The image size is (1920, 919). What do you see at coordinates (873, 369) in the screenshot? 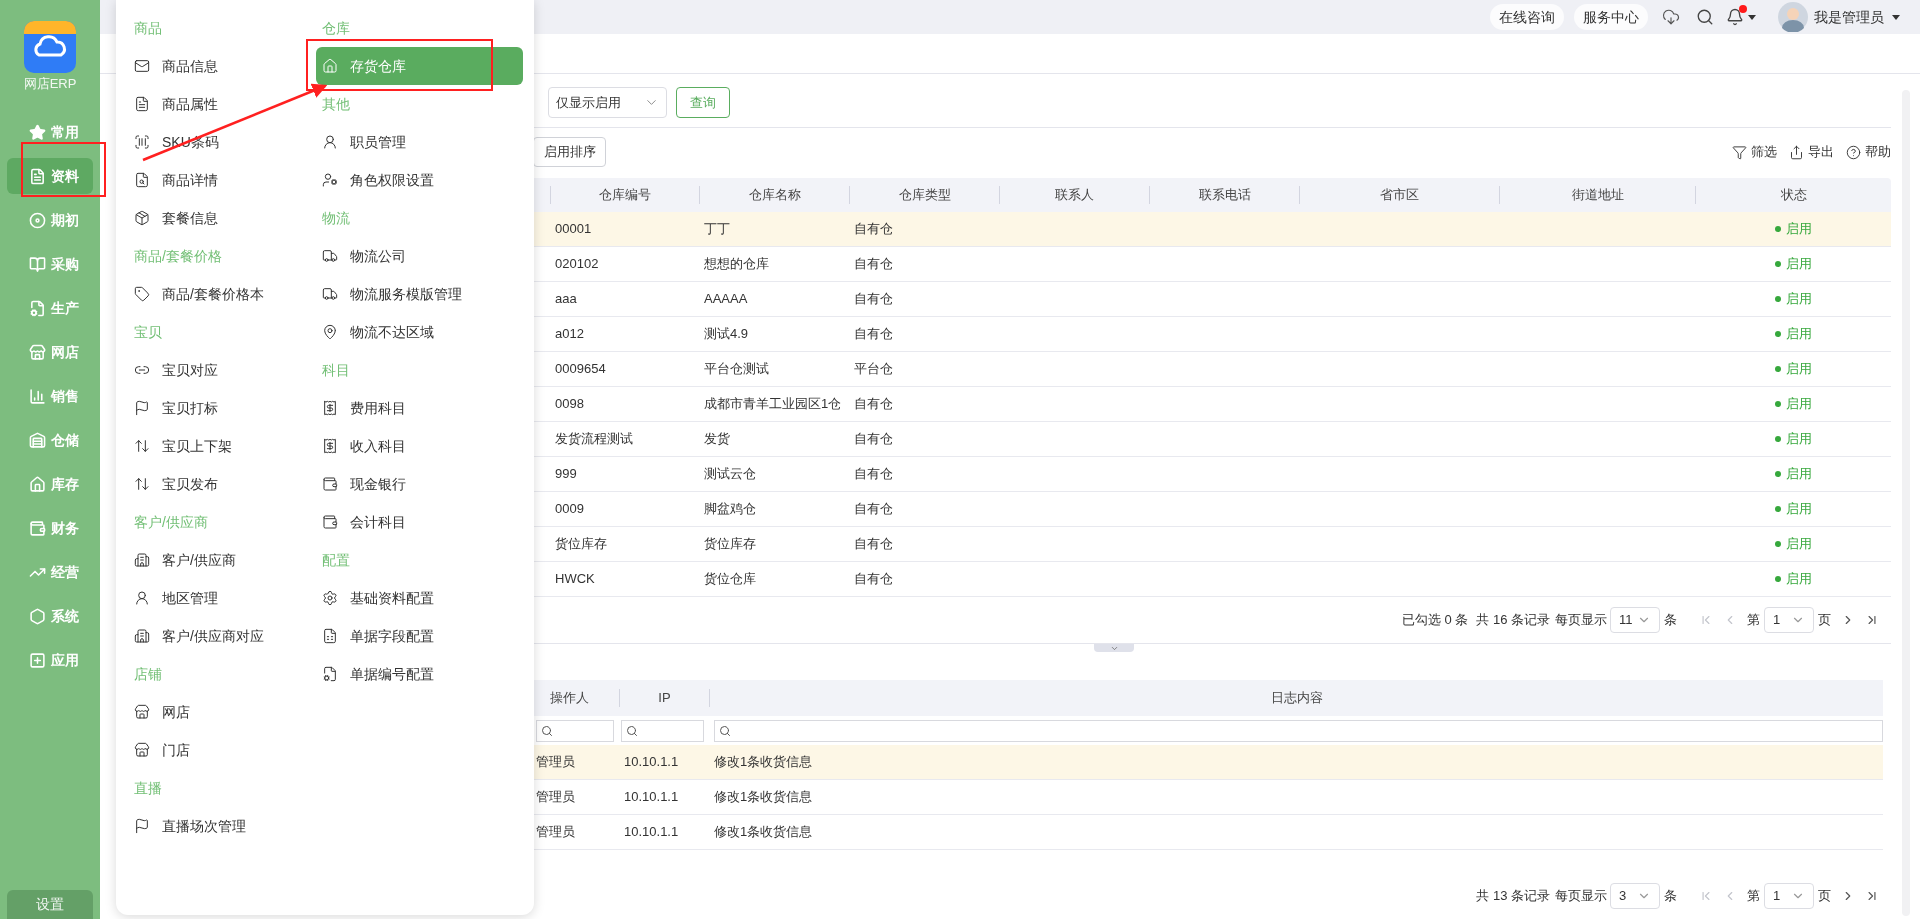
I see `table-cell: 平台仓` at bounding box center [873, 369].